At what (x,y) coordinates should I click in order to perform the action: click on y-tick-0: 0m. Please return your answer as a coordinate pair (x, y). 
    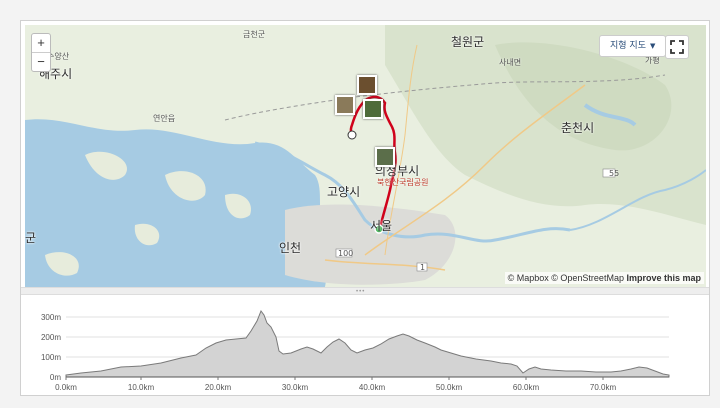
    Looking at the image, I should click on (55, 377).